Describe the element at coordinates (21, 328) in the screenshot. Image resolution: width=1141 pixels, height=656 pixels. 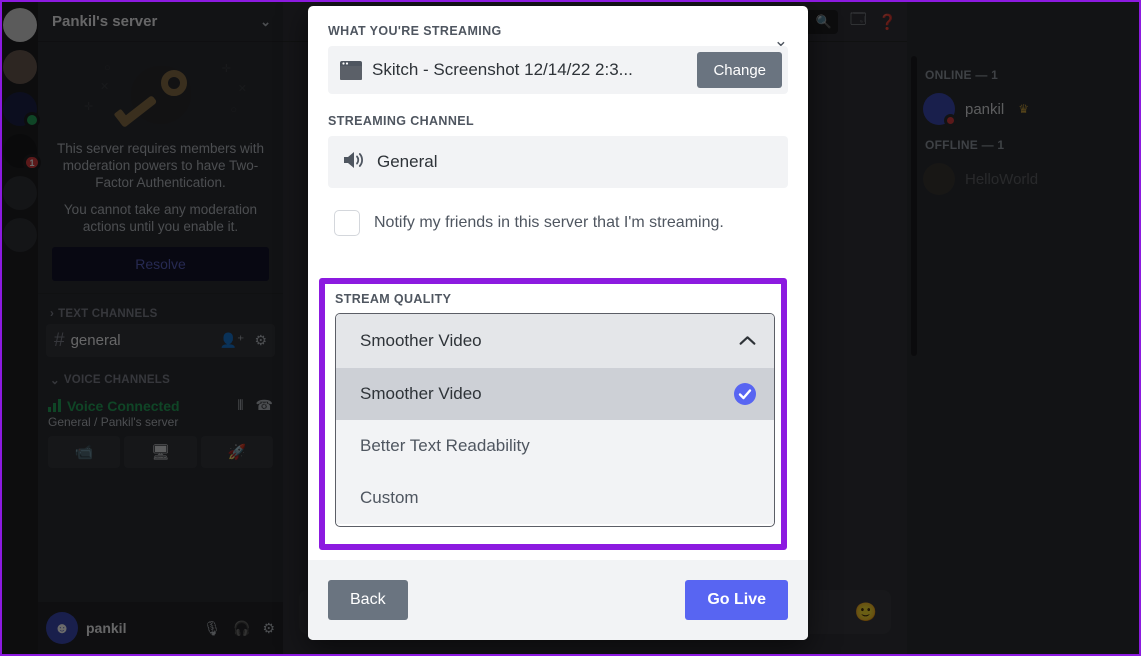
I see `server-rail: 1` at that location.